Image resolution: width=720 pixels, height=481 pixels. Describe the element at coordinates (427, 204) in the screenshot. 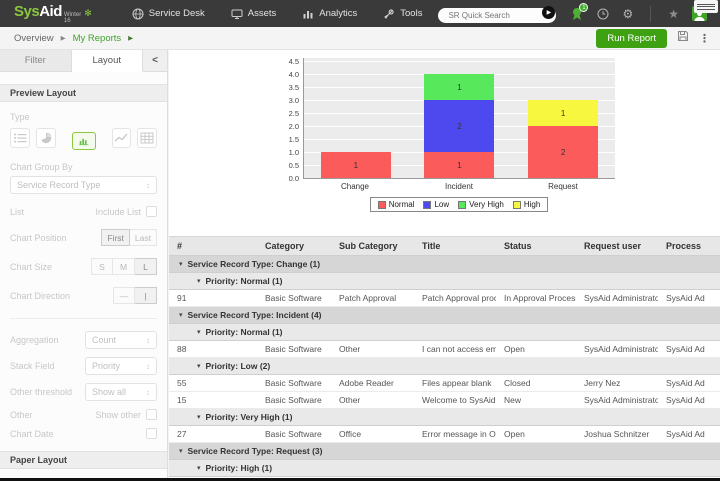

I see `legend-swatch` at that location.